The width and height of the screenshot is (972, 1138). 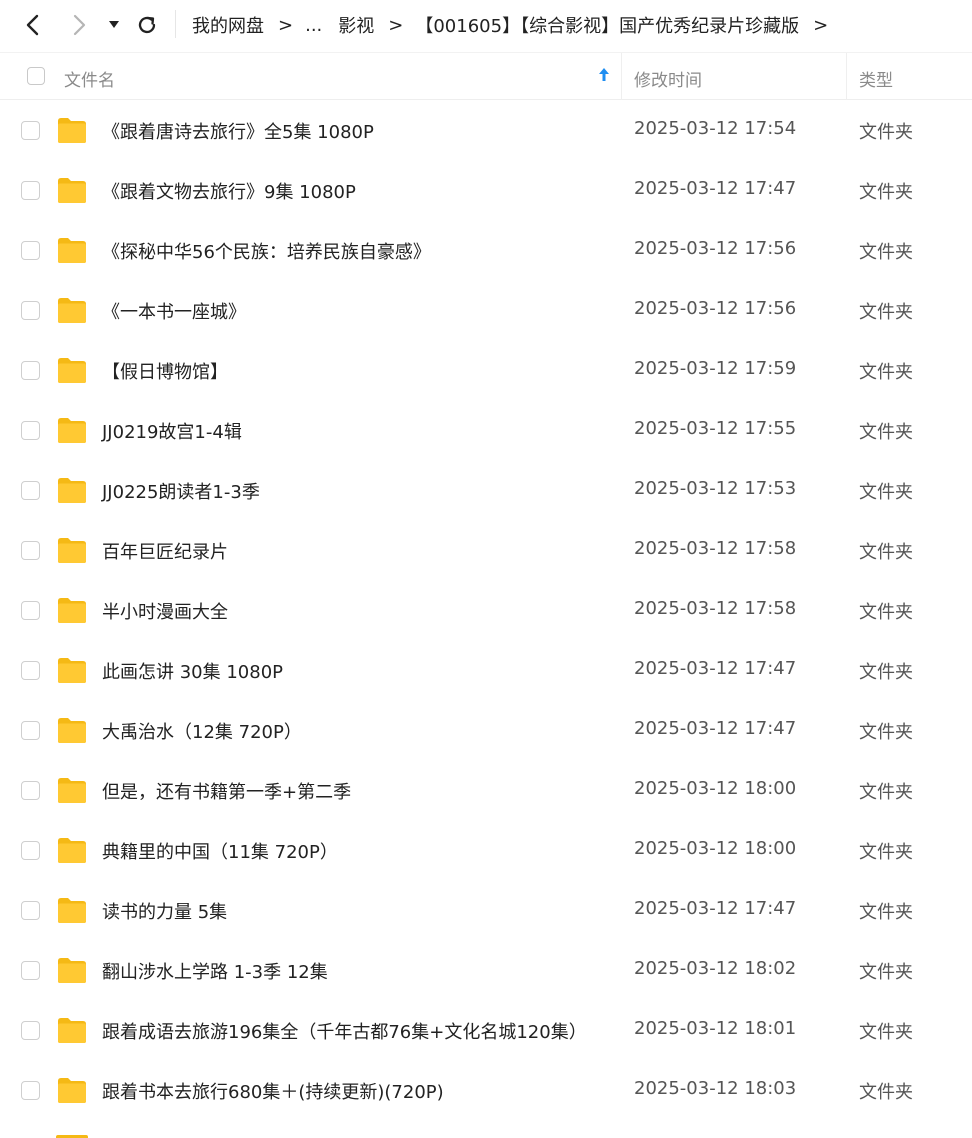 I want to click on forward-button, so click(x=79, y=25).